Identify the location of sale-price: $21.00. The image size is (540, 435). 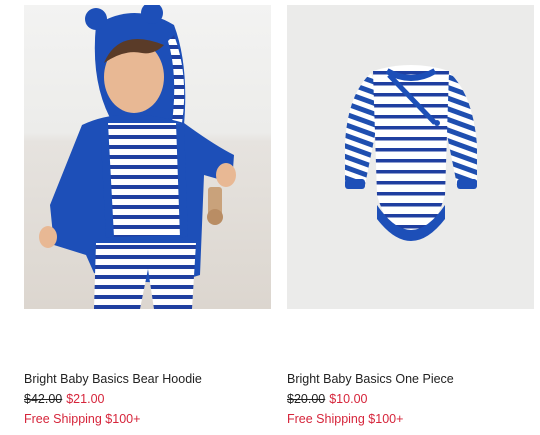
(85, 399).